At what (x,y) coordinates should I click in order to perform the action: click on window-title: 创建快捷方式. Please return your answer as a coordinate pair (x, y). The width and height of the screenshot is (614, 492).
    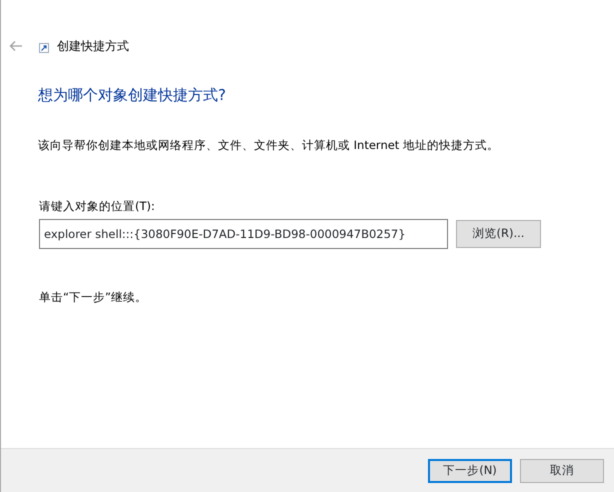
    Looking at the image, I should click on (93, 46).